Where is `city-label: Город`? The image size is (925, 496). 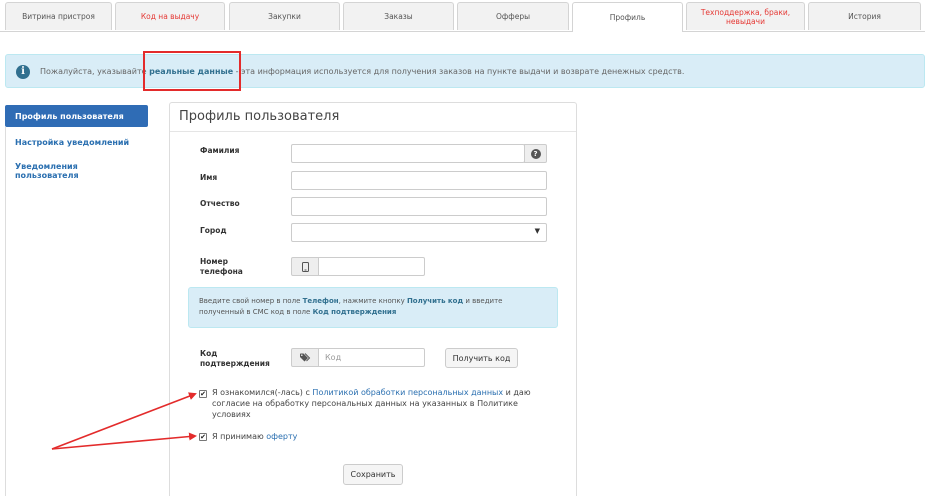
city-label: Город is located at coordinates (213, 230).